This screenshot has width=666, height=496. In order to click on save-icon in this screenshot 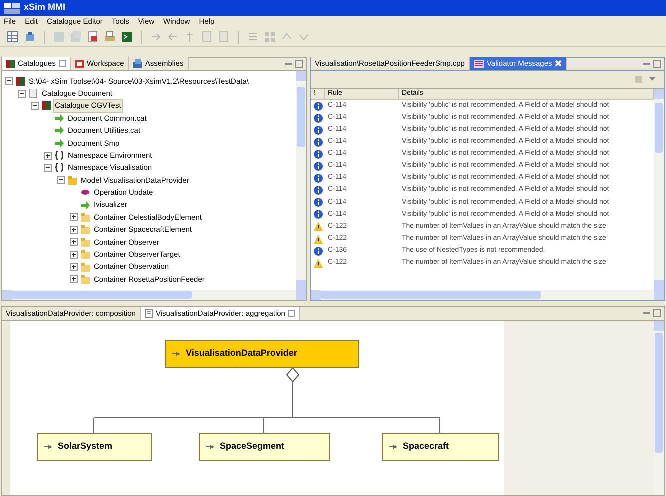, I will do `click(59, 37)`.